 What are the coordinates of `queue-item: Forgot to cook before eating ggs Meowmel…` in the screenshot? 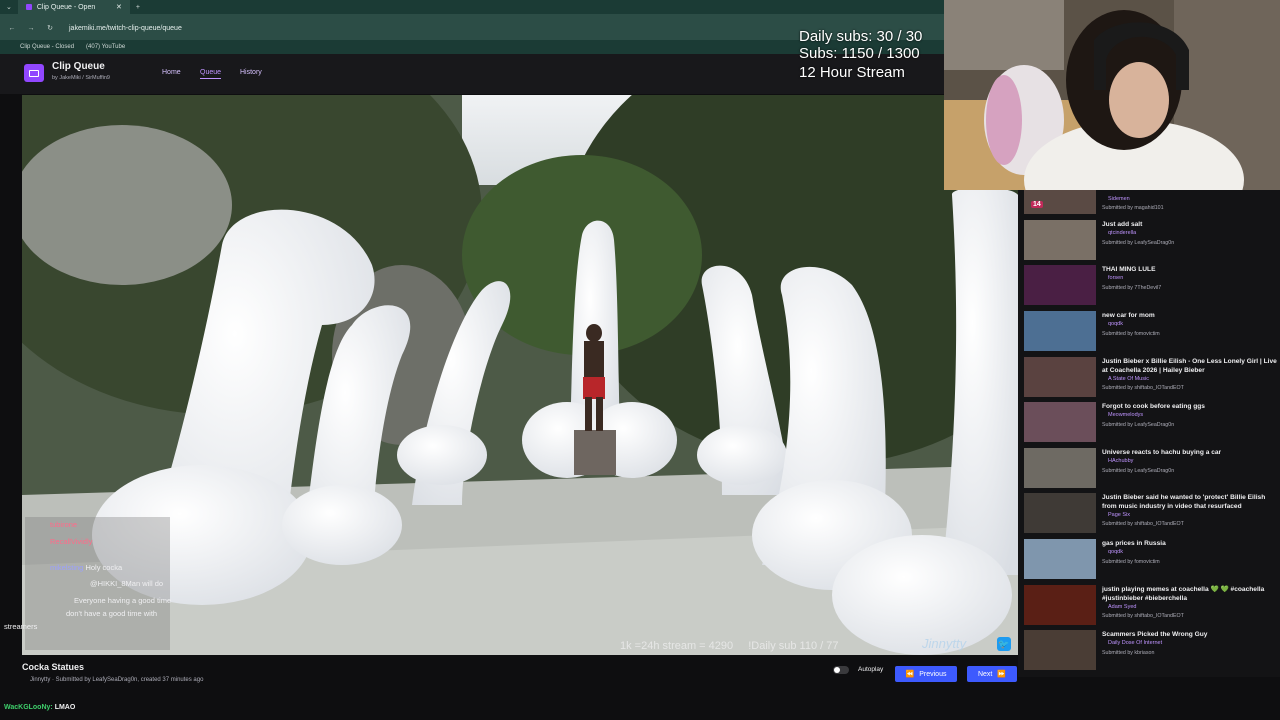 It's located at (1152, 424).